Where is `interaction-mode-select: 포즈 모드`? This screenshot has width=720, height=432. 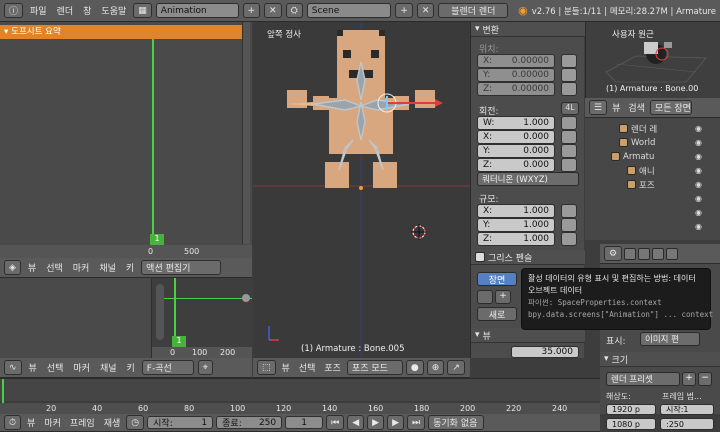 interaction-mode-select: 포즈 모드 is located at coordinates (374, 367).